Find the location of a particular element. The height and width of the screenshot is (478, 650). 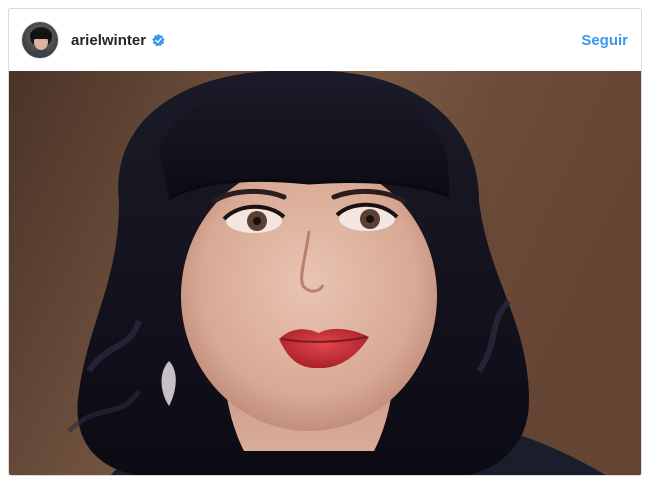

follow-button: Seguir is located at coordinates (604, 40).